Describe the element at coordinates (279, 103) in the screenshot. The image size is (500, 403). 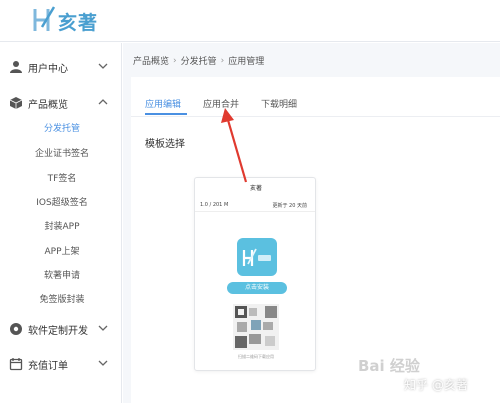
I see `tab-download-details: 下载明细` at that location.